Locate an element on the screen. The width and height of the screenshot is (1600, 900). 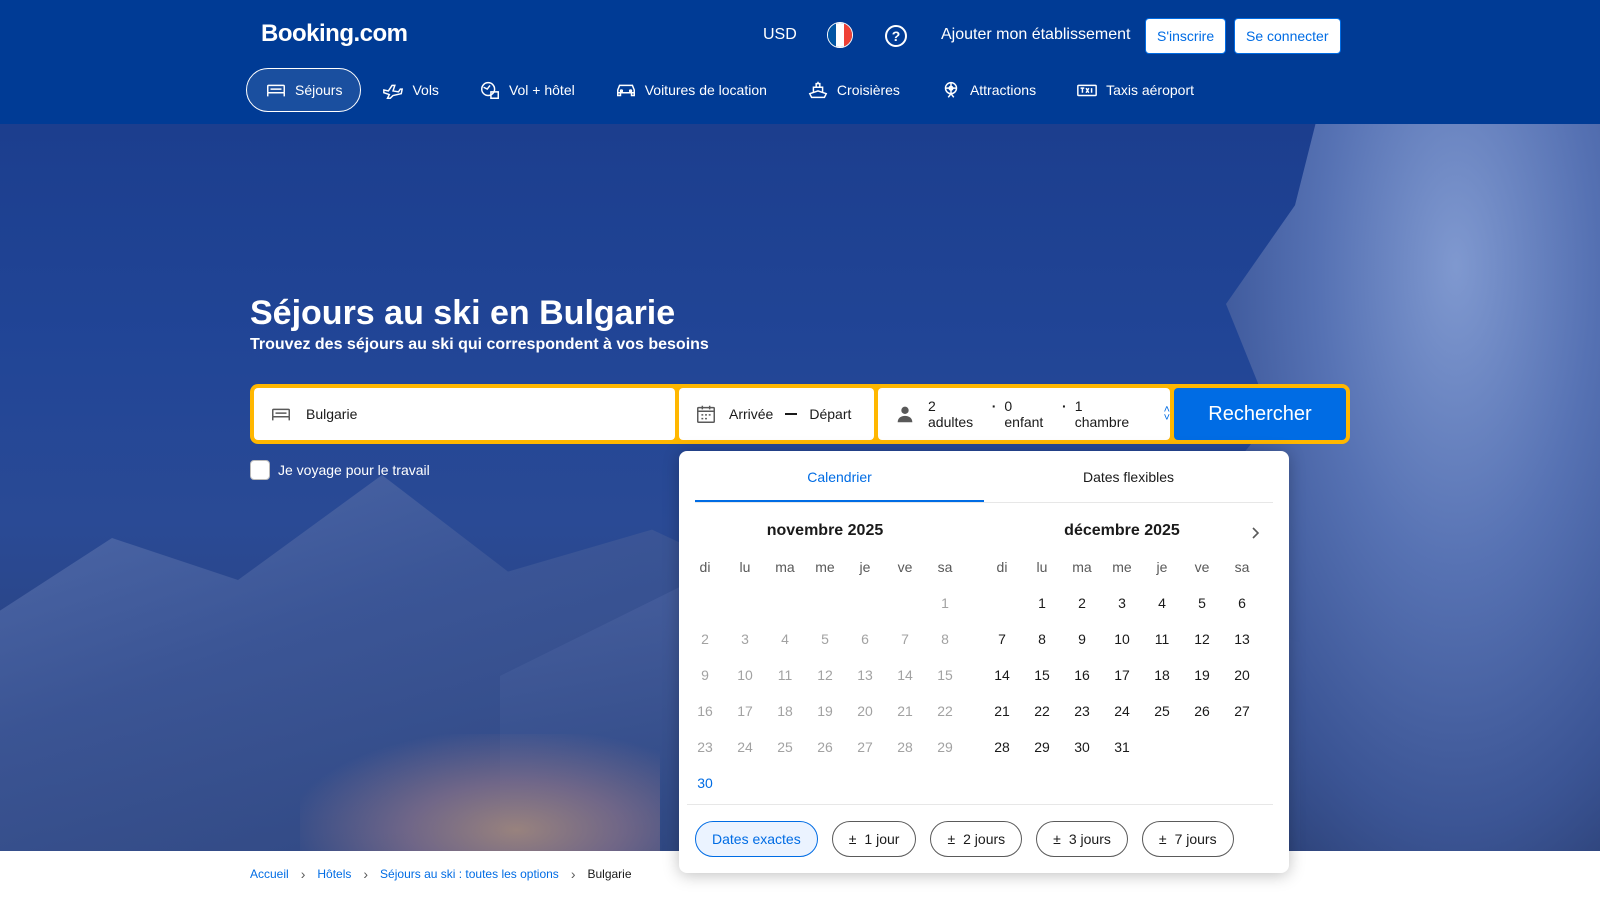
chip-label: 2 jours is located at coordinates (984, 839).